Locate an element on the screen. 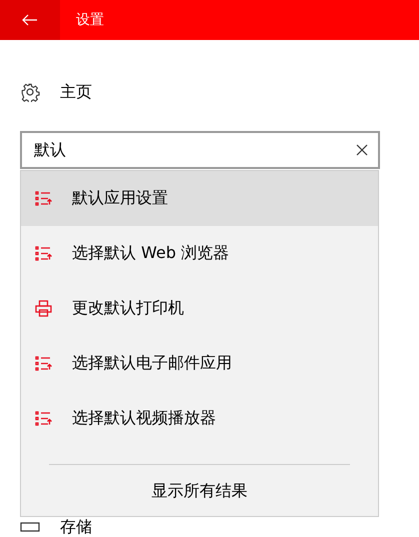  nav-item: 存储 is located at coordinates (76, 526).